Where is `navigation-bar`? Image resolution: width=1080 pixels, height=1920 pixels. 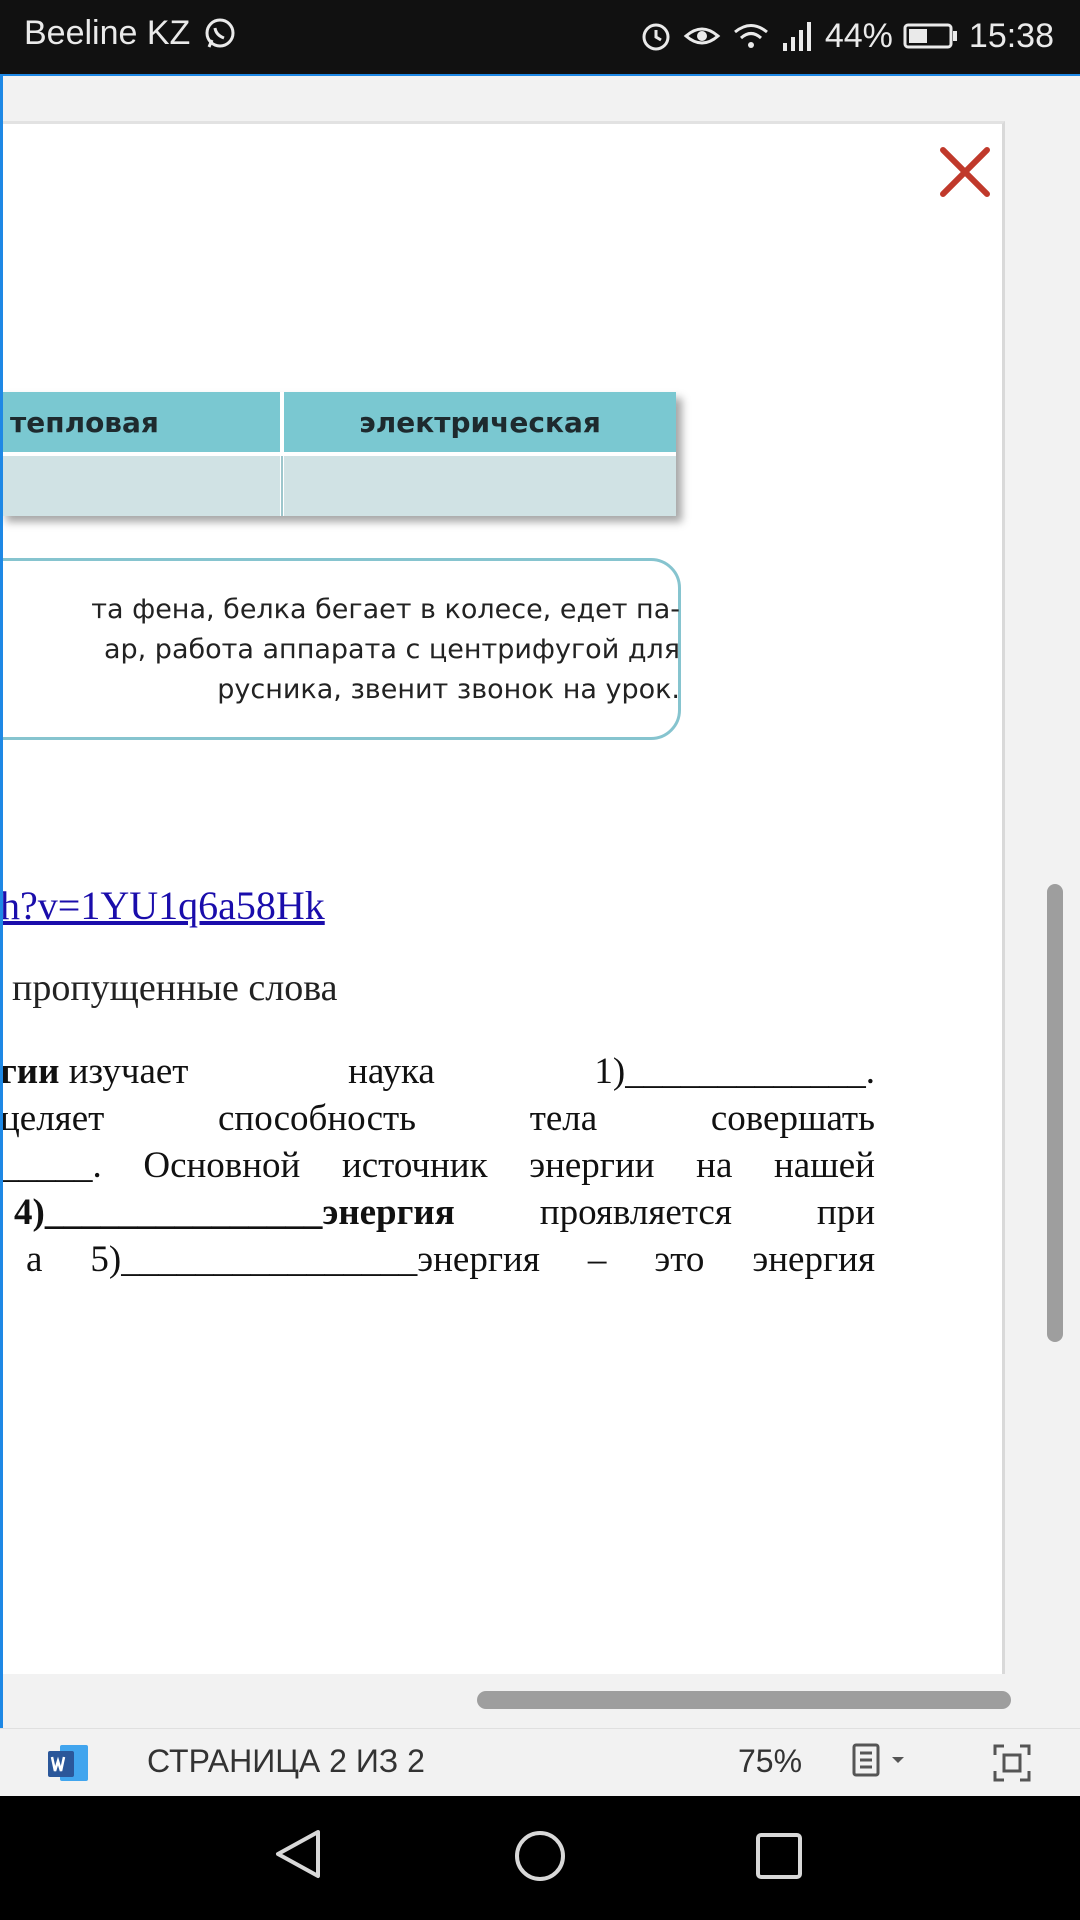
navigation-bar is located at coordinates (540, 1858).